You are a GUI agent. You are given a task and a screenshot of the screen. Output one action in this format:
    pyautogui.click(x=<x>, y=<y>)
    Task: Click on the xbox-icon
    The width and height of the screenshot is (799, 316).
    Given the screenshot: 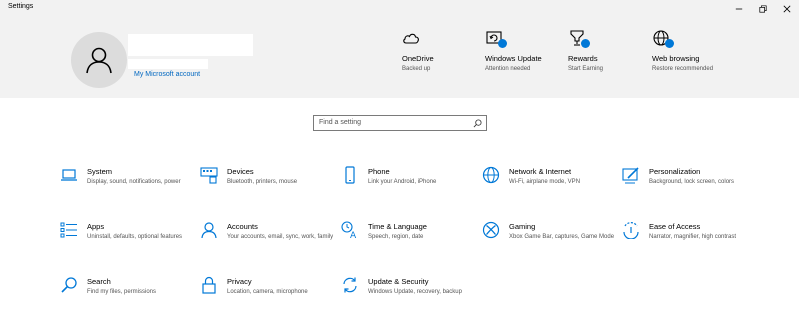 What is the action you would take?
    pyautogui.click(x=491, y=230)
    